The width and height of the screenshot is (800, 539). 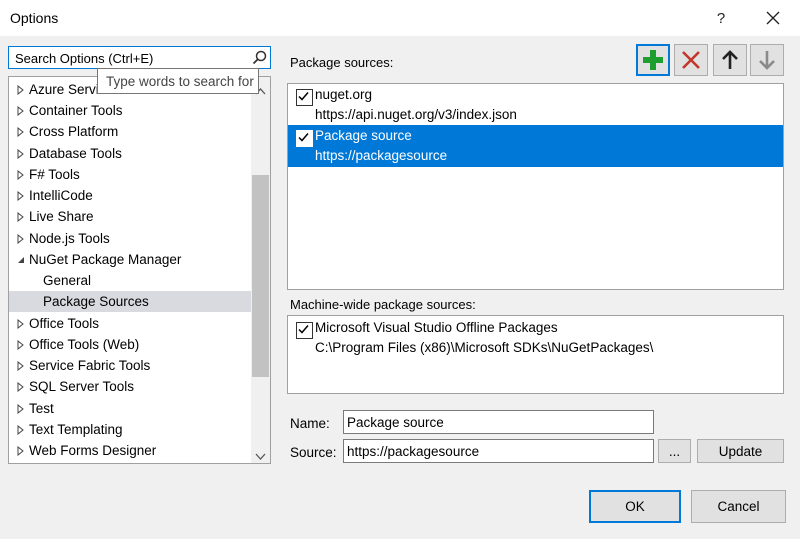 What do you see at coordinates (139, 280) in the screenshot?
I see `tree-item-general: General` at bounding box center [139, 280].